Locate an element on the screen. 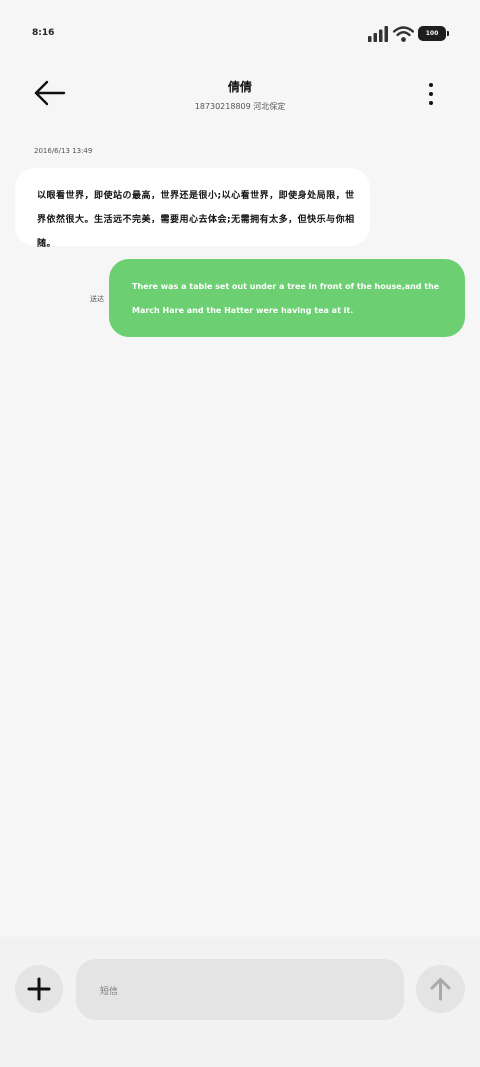 The height and width of the screenshot is (1067, 480). status-bar: 8:16 100 is located at coordinates (240, 32).